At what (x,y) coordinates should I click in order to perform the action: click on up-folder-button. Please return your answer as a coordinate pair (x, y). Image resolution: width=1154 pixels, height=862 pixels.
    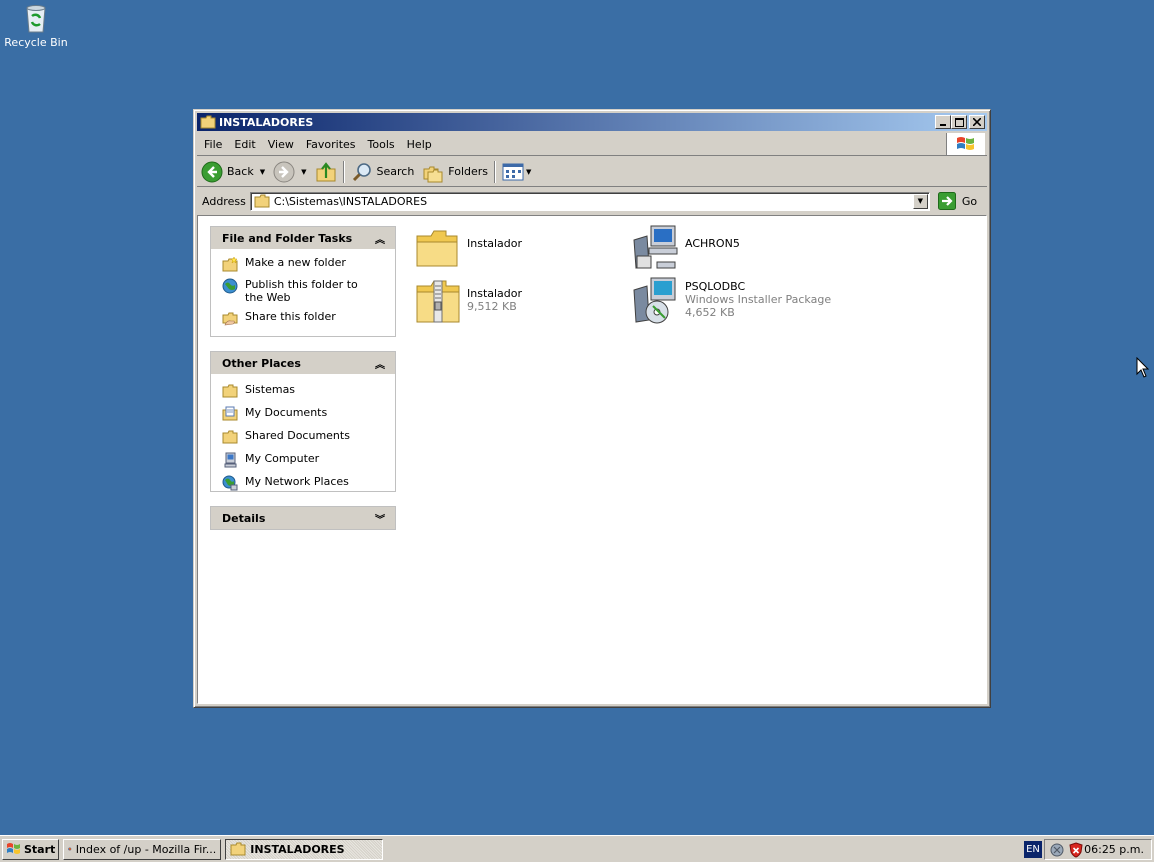
    Looking at the image, I should click on (326, 172).